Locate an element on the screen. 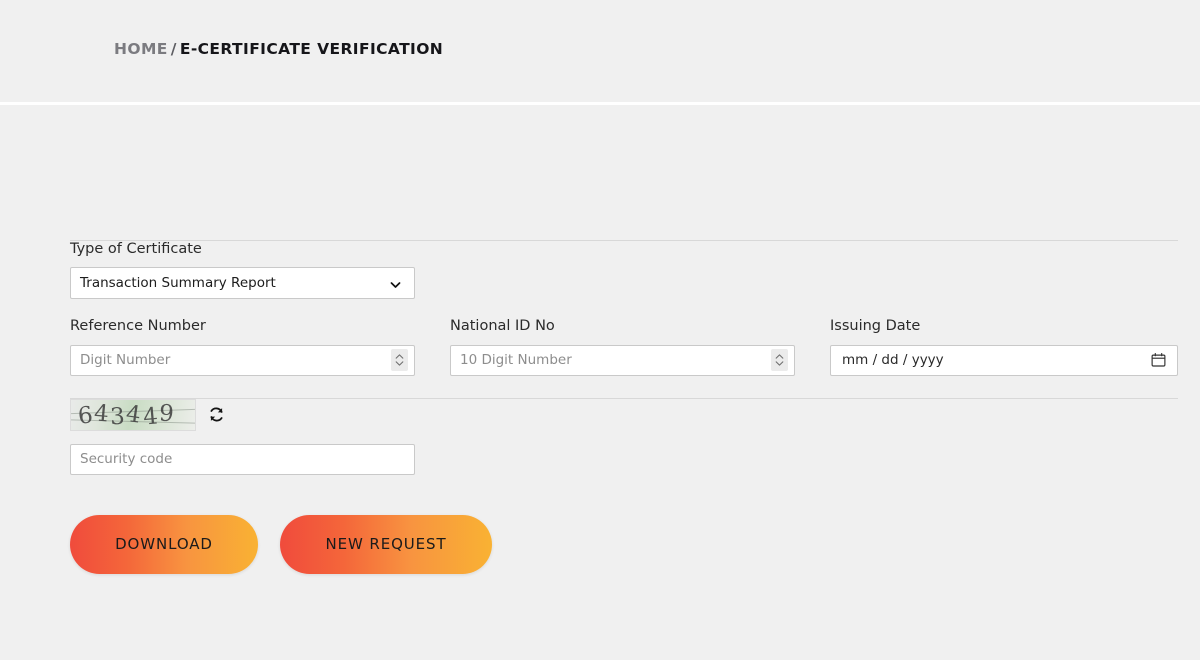  national-id-label: National ID No is located at coordinates (502, 326).